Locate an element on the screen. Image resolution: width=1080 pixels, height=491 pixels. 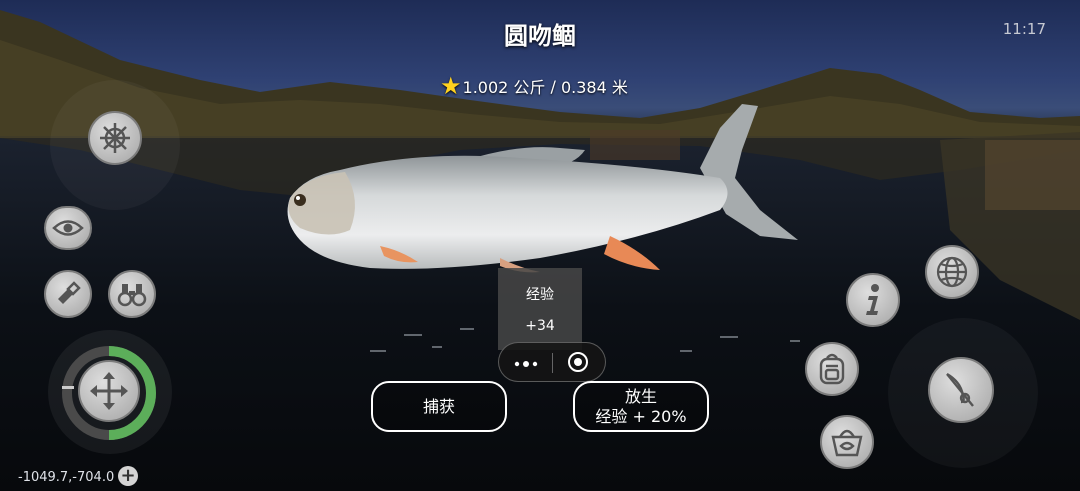
catch-button-label: 捕获 is located at coordinates (438, 406).